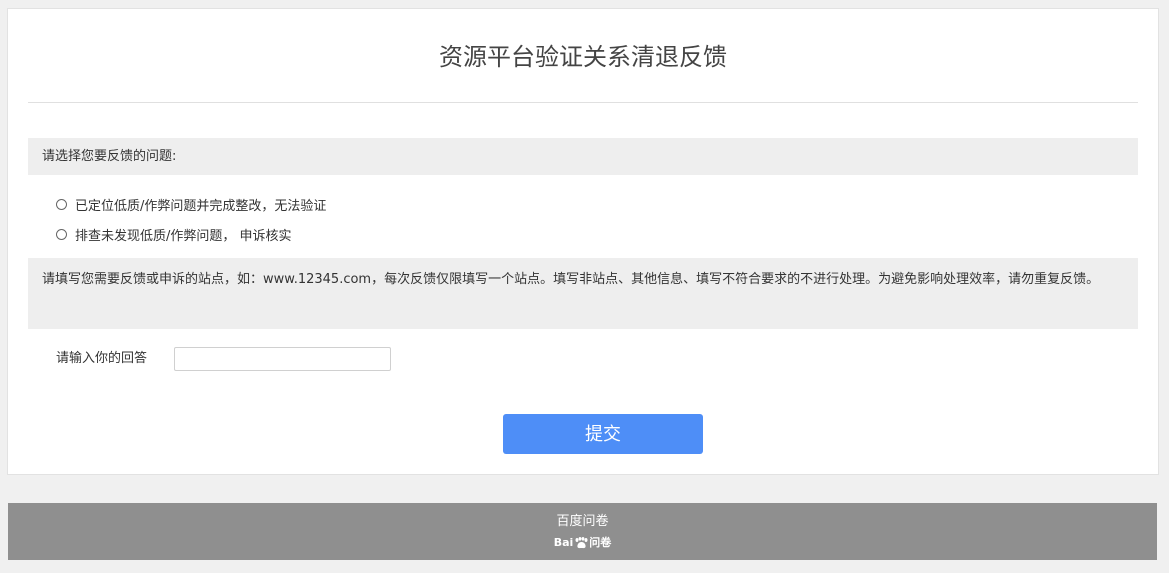 This screenshot has width=1169, height=573. I want to click on footer-brand-text: 百度问卷, so click(582, 521).